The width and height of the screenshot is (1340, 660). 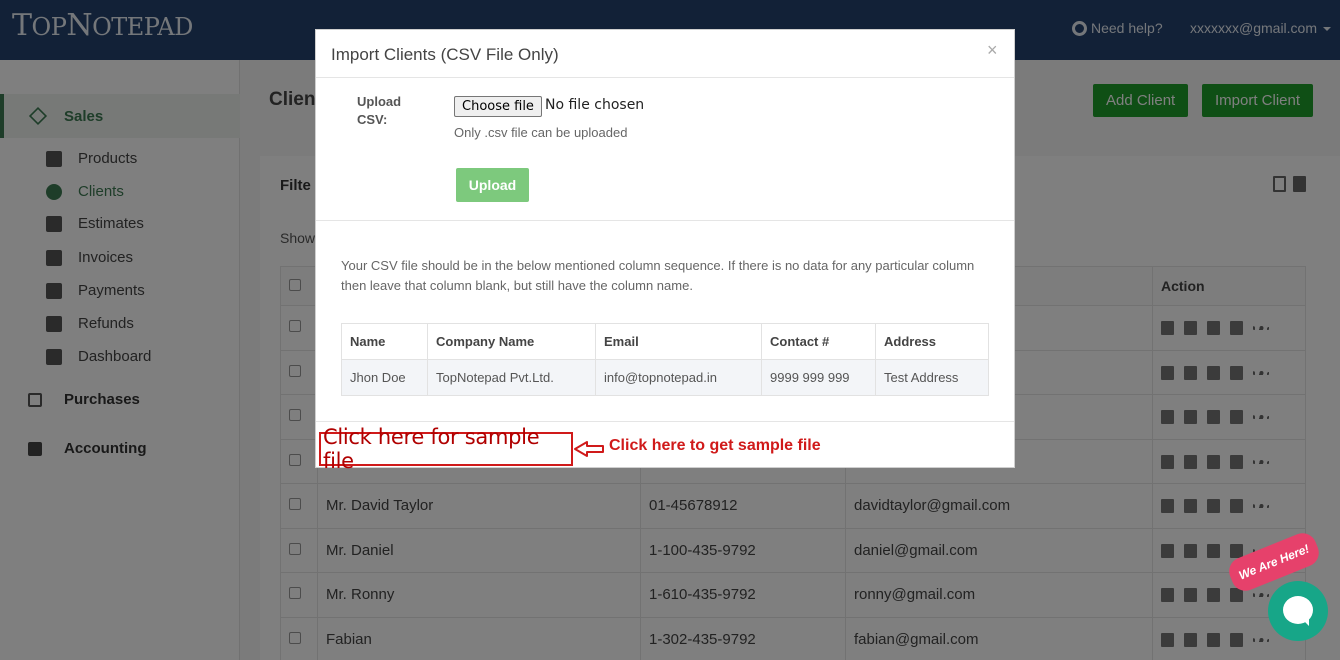 I want to click on chat-launcher-button, so click(x=1298, y=611).